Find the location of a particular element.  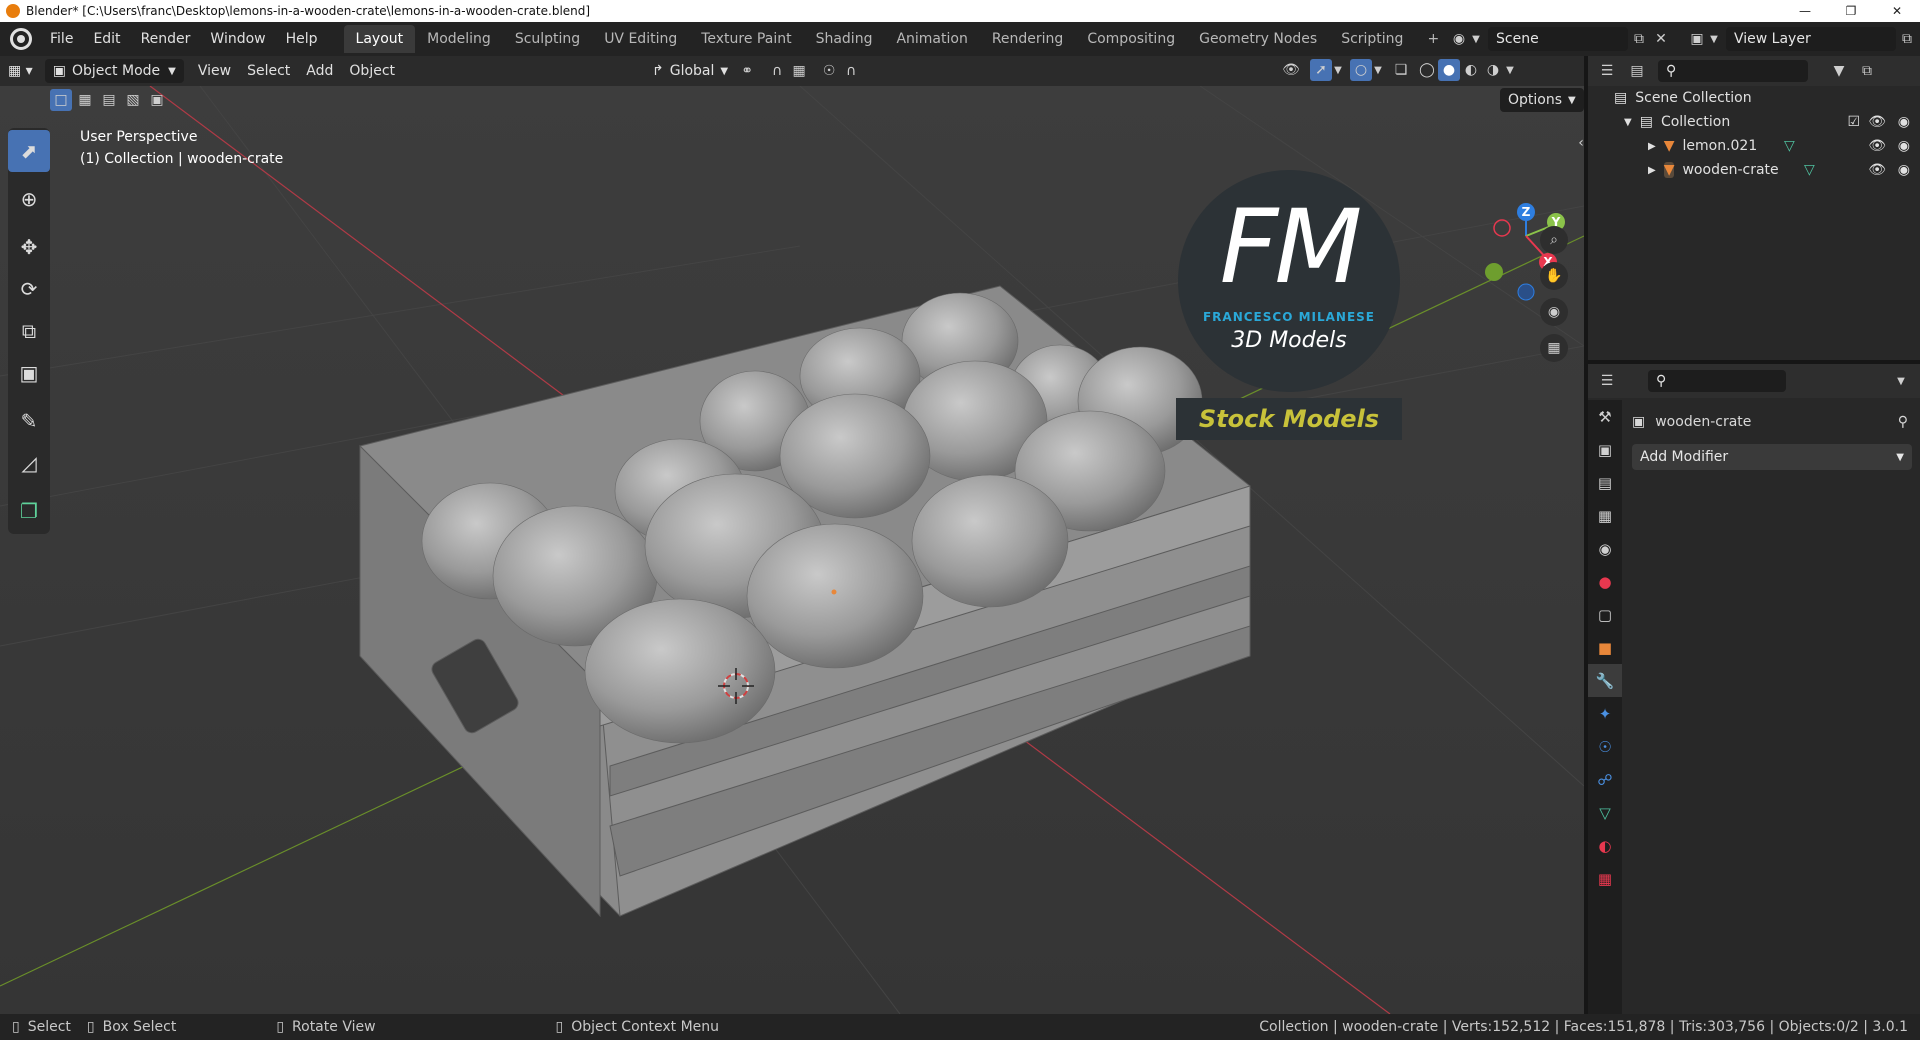

select-subtract-icon: ▤ is located at coordinates (109, 100).